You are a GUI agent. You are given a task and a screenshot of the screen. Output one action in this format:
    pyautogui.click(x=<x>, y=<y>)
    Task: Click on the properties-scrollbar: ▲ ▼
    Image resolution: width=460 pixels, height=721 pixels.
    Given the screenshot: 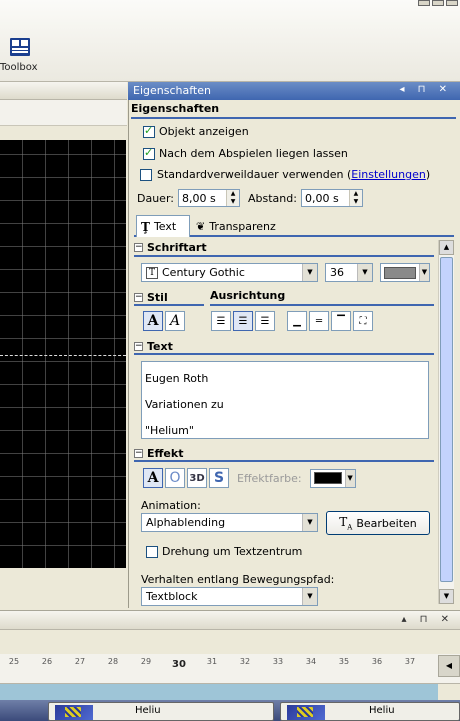 What is the action you would take?
    pyautogui.click(x=446, y=422)
    